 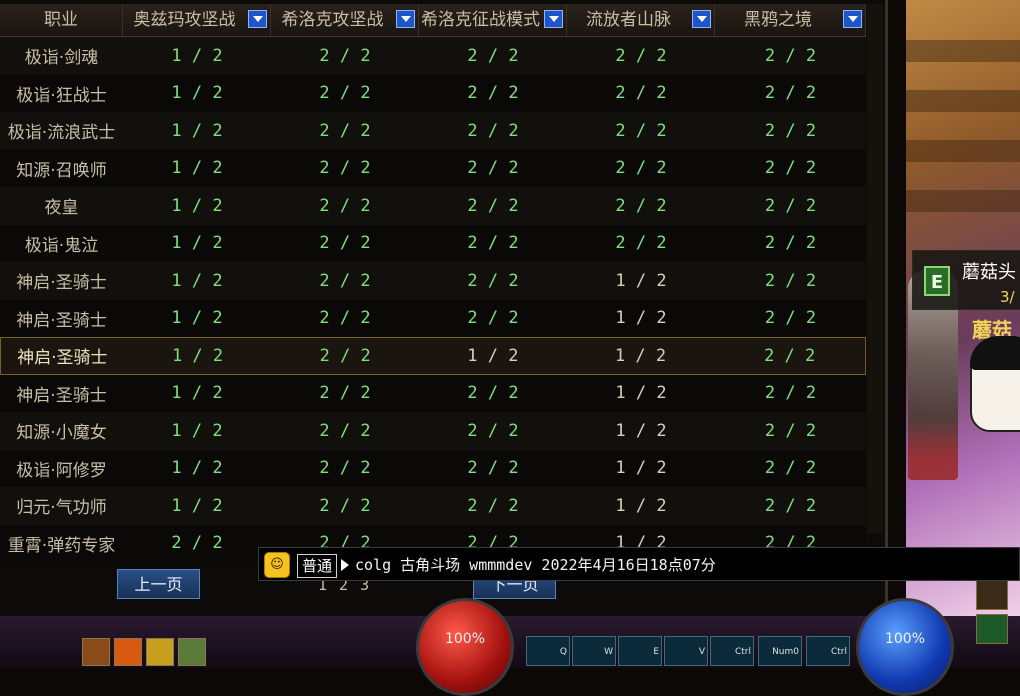 What do you see at coordinates (433, 356) in the screenshot?
I see `table-row: 神启·圣骑士 1 / 2 2 / 2 1 / 2 1 / 2 2 / 2` at bounding box center [433, 356].